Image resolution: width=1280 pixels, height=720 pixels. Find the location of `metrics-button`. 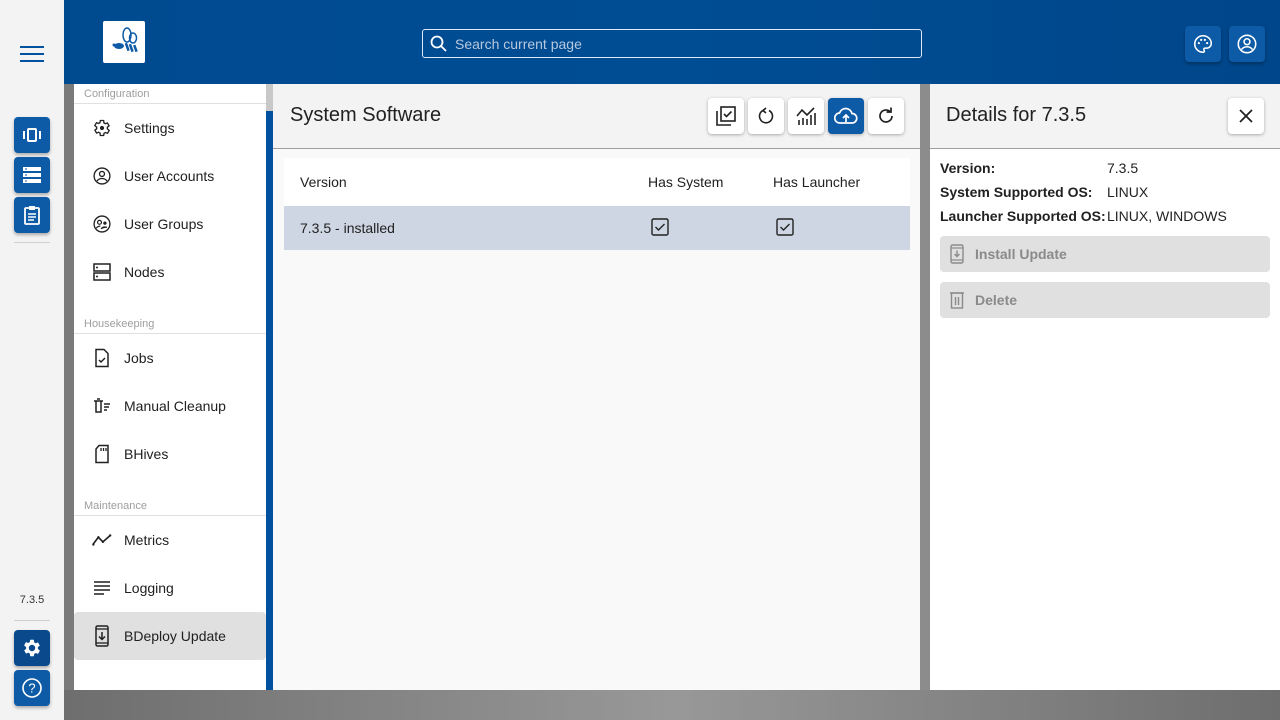

metrics-button is located at coordinates (806, 116).